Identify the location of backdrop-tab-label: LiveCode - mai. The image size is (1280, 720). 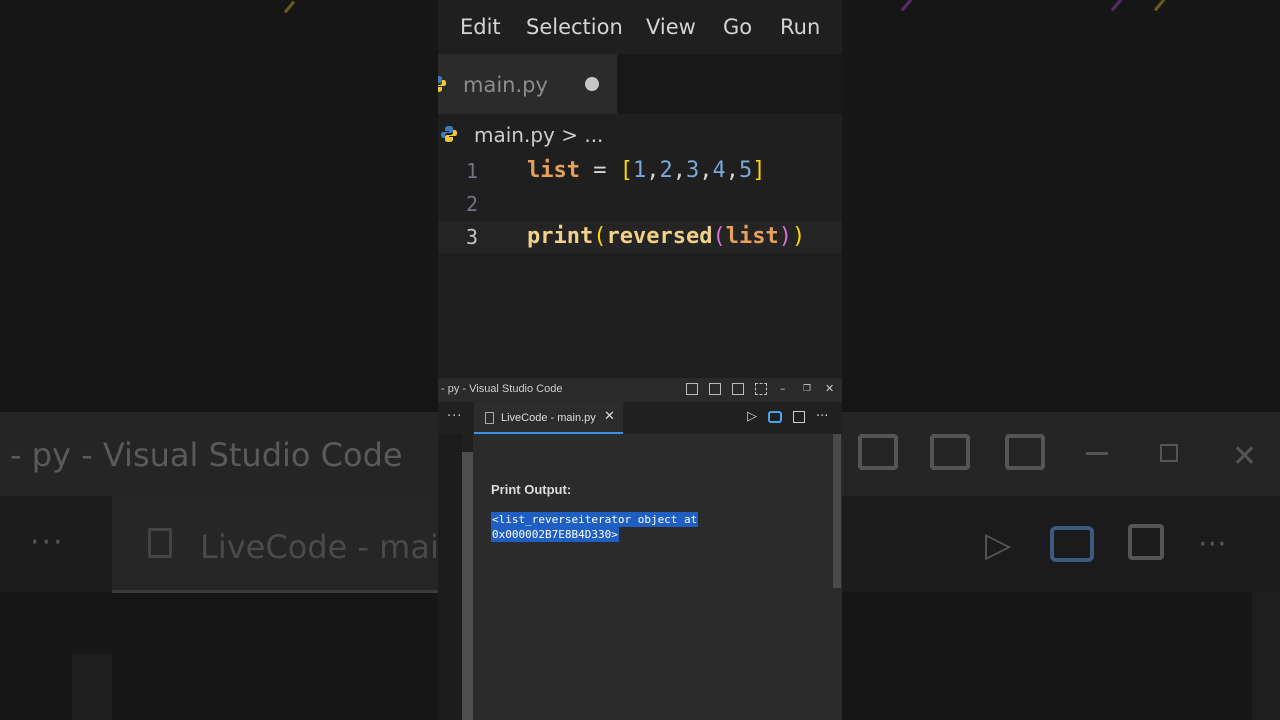
(319, 547).